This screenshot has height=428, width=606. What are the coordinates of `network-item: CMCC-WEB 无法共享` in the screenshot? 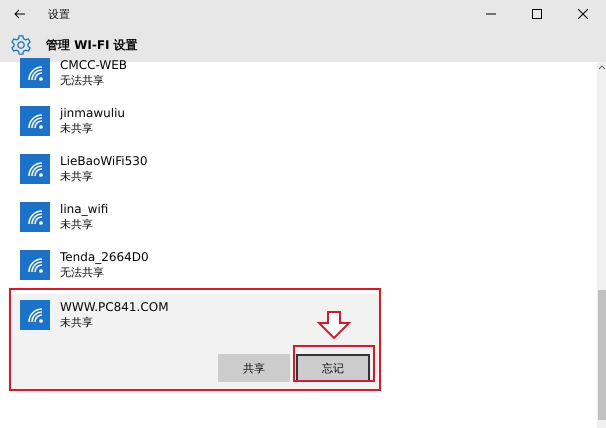 It's located at (195, 73).